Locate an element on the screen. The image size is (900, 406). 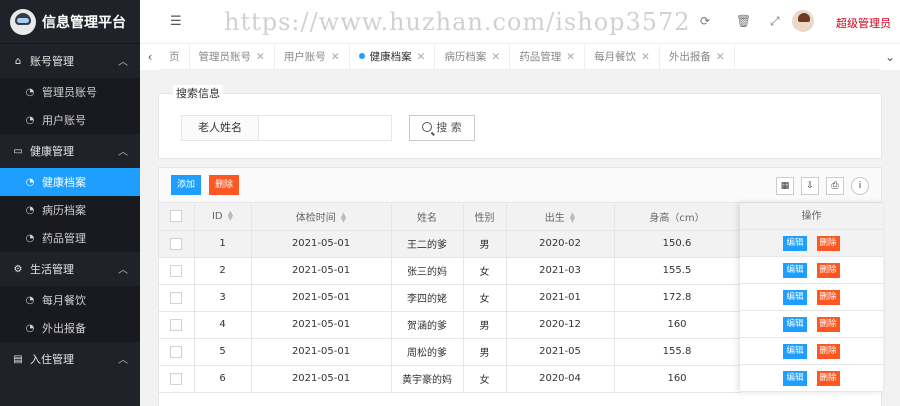
cell-height: 150.6 is located at coordinates (677, 244).